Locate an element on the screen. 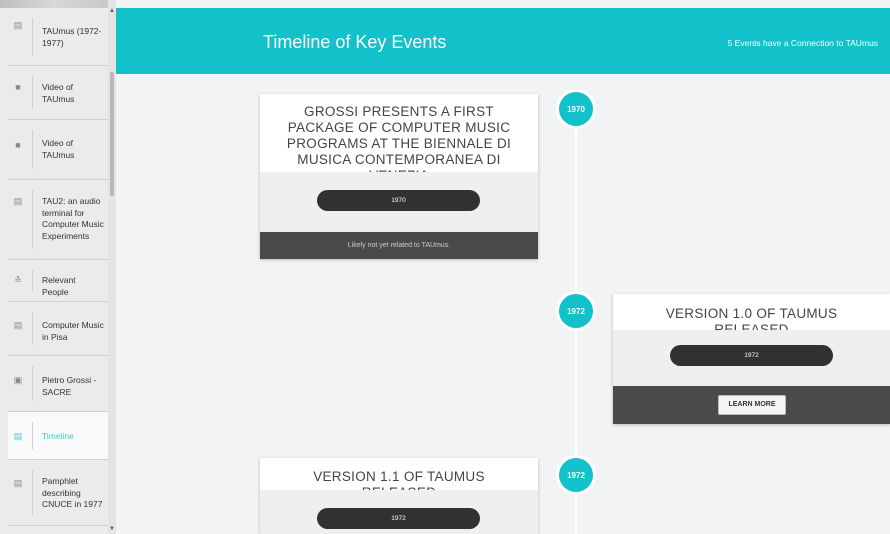 Image resolution: width=890 pixels, height=534 pixels. scroll-up-arrow-icon: ▲ is located at coordinates (112, 11).